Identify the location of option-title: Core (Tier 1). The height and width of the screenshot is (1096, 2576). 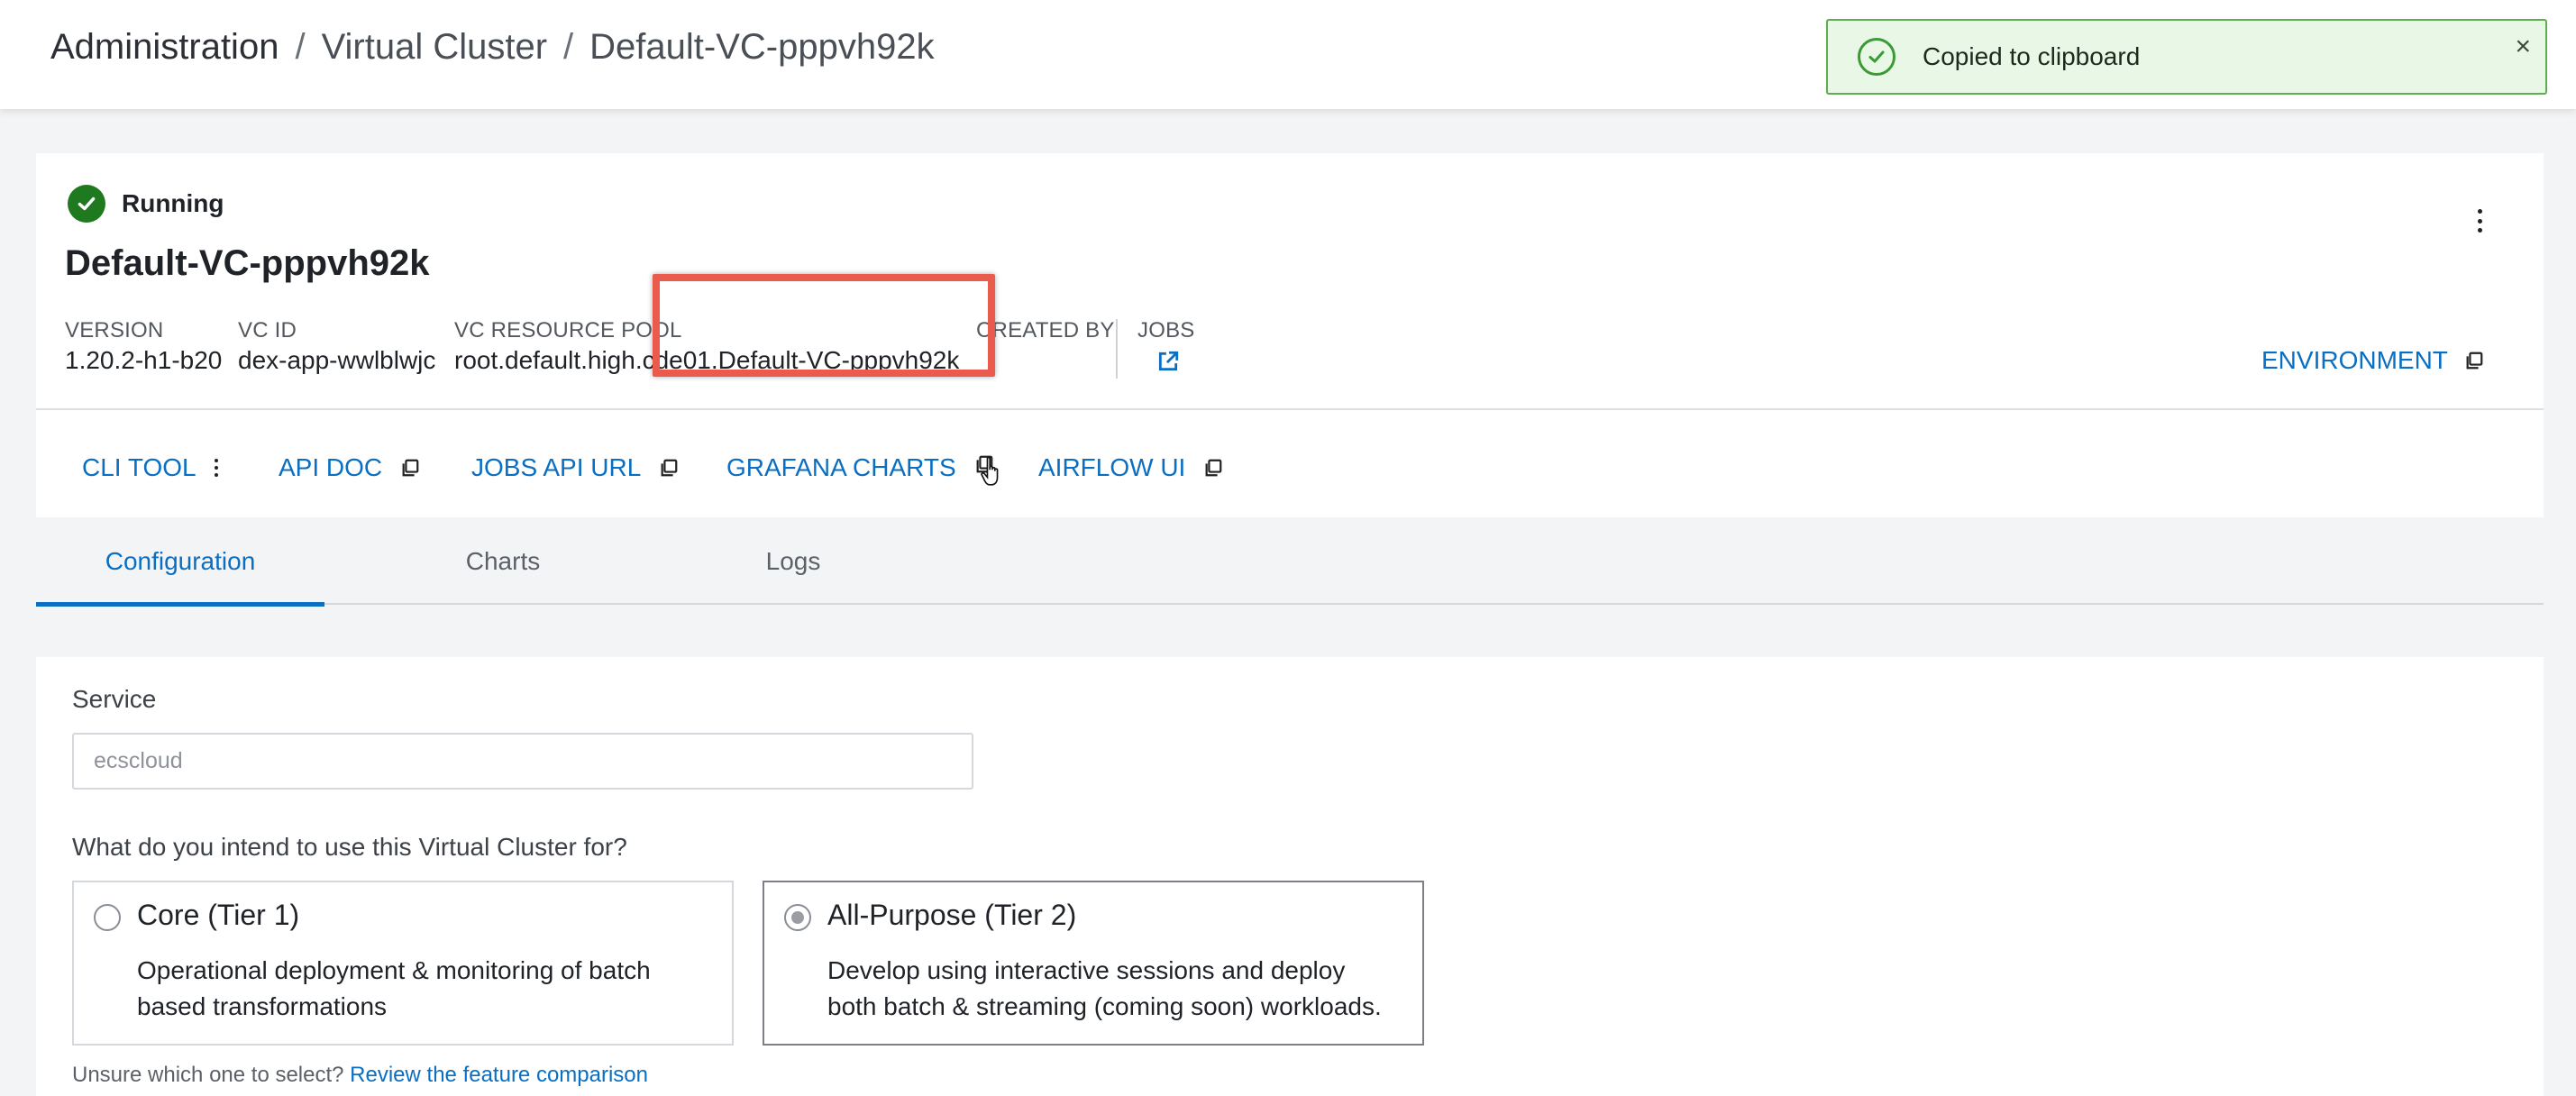
(218, 915).